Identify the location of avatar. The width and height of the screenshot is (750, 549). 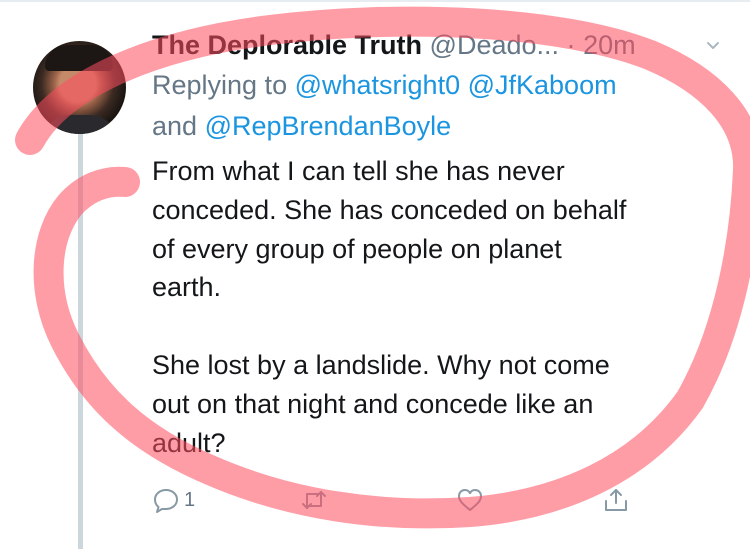
(79, 87).